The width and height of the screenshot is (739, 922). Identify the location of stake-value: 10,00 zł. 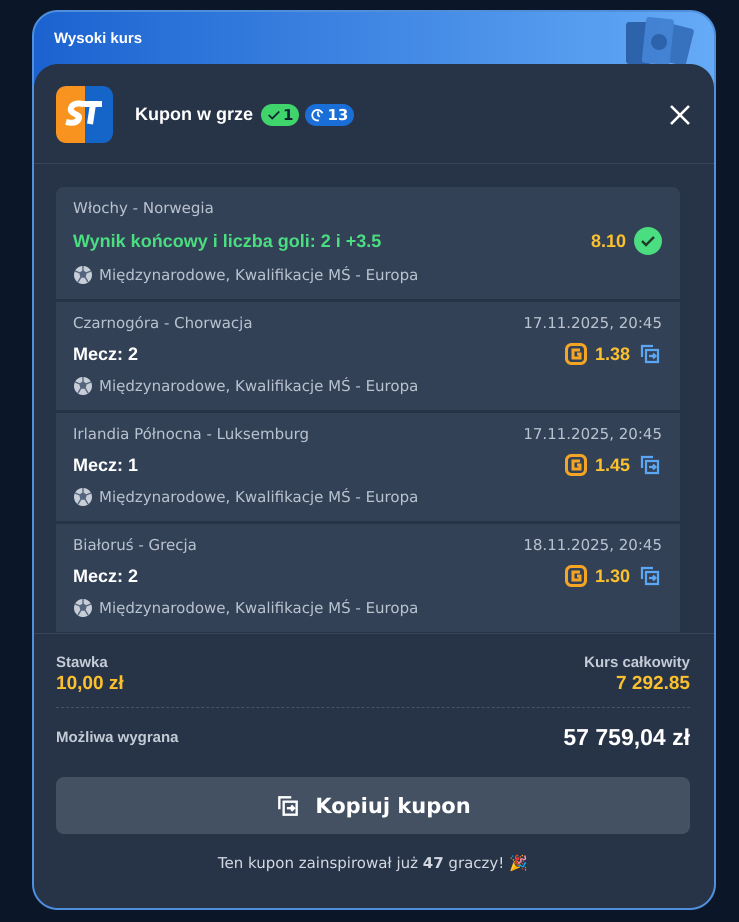
(90, 684).